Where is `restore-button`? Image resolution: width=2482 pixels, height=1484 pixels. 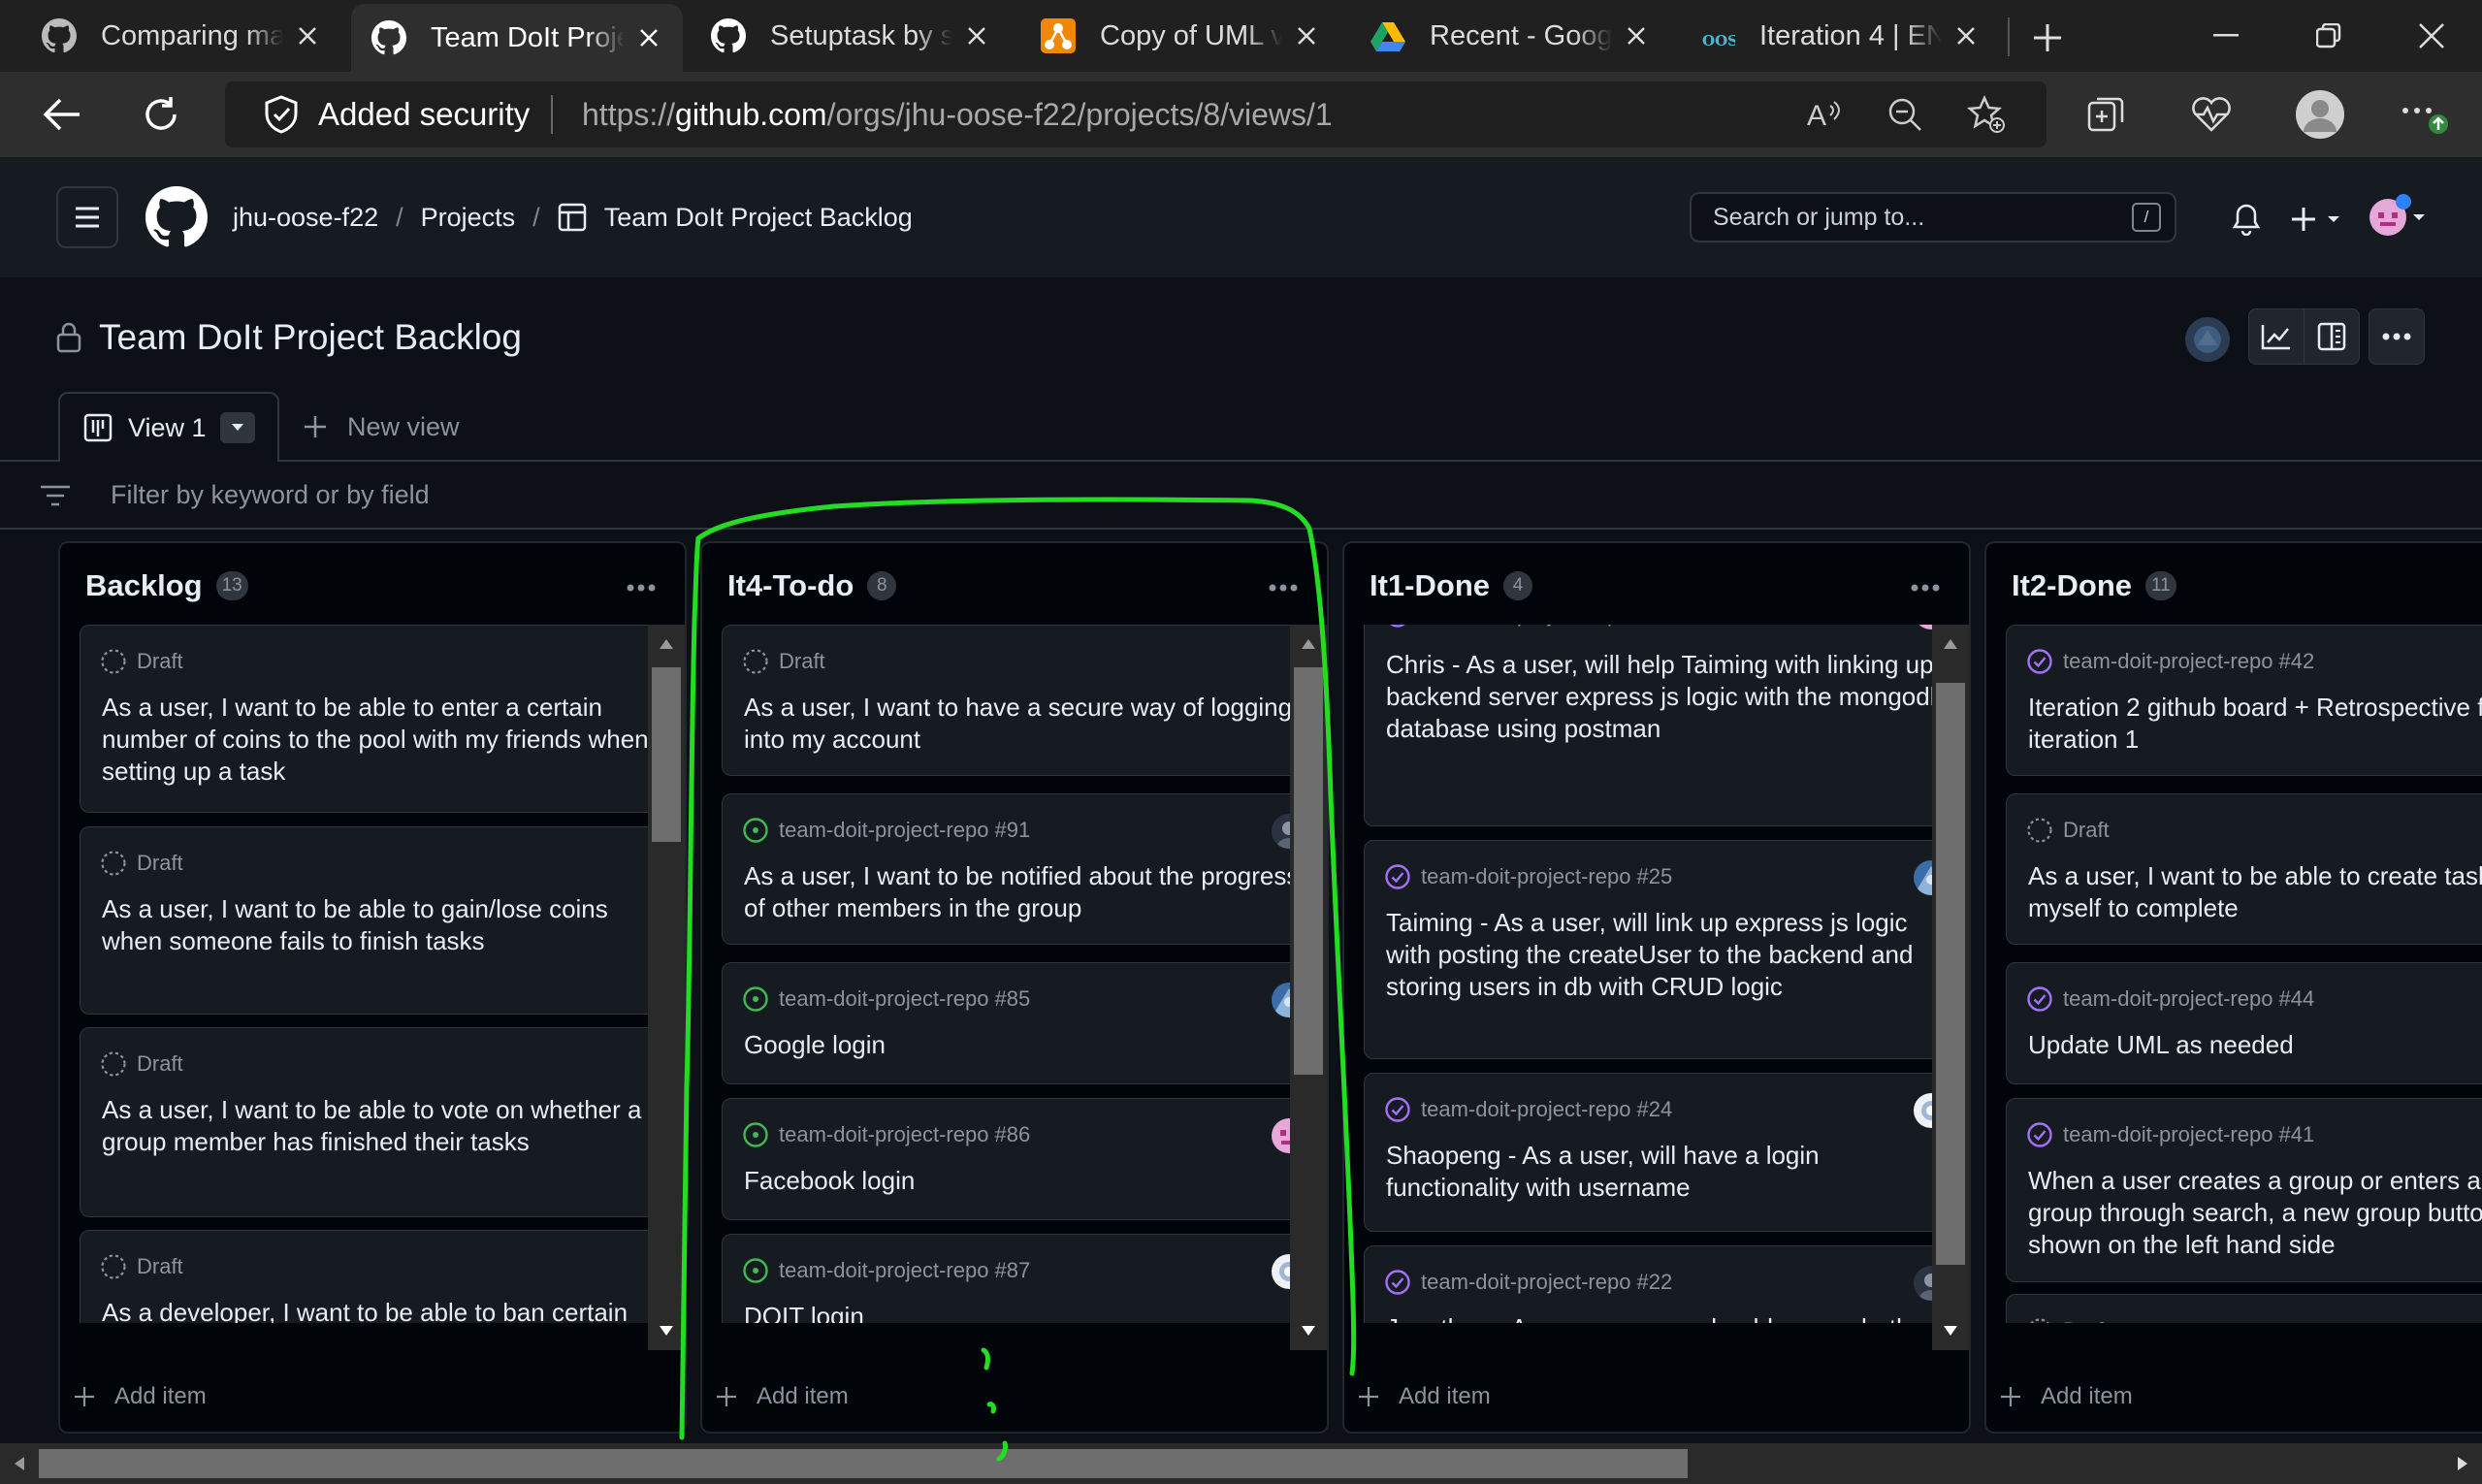 restore-button is located at coordinates (2329, 36).